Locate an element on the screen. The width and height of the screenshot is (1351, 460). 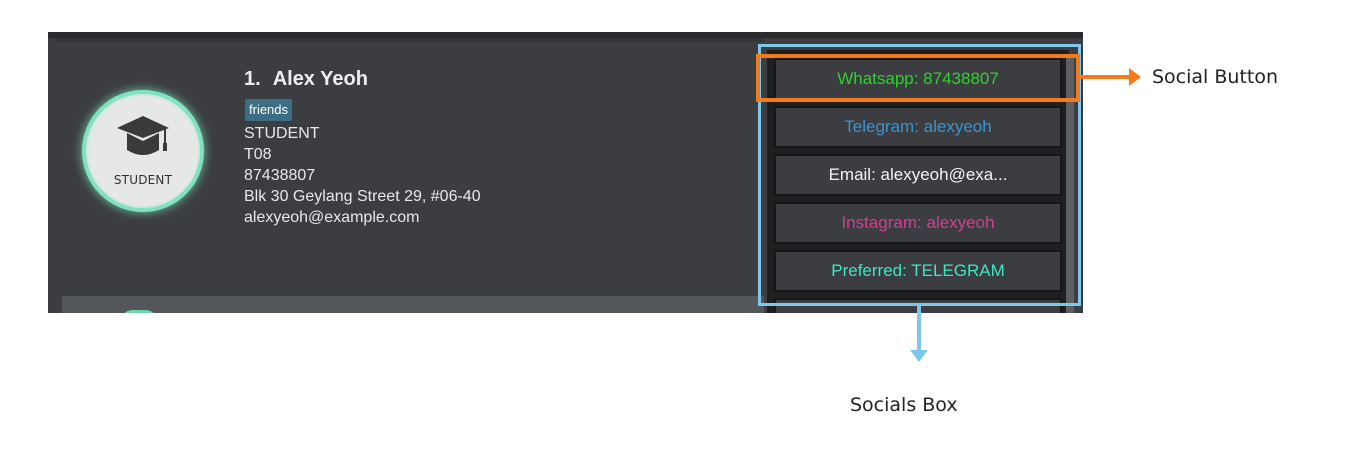
social-button-arrow is located at coordinates (1107, 77).